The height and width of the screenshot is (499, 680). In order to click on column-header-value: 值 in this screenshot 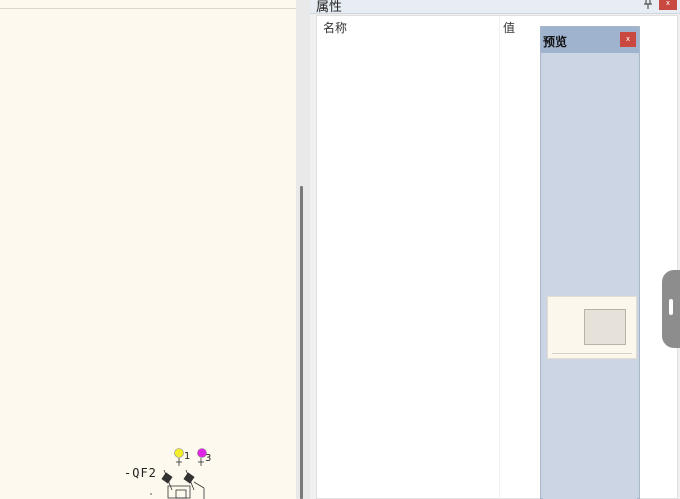, I will do `click(509, 28)`.